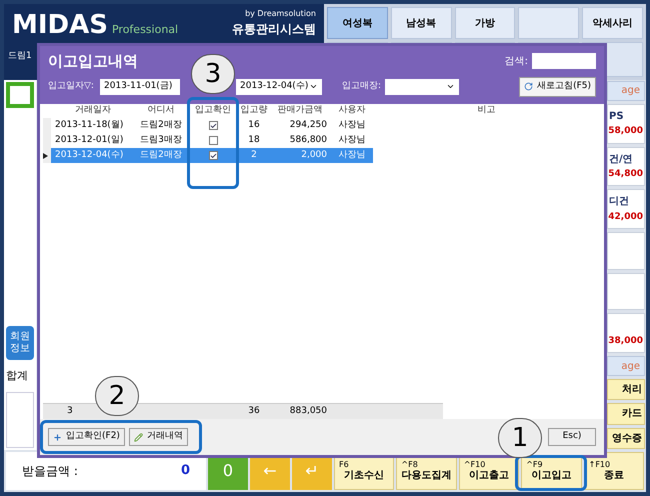  What do you see at coordinates (86, 437) in the screenshot?
I see `dialog-button: 입고확인(F2)` at bounding box center [86, 437].